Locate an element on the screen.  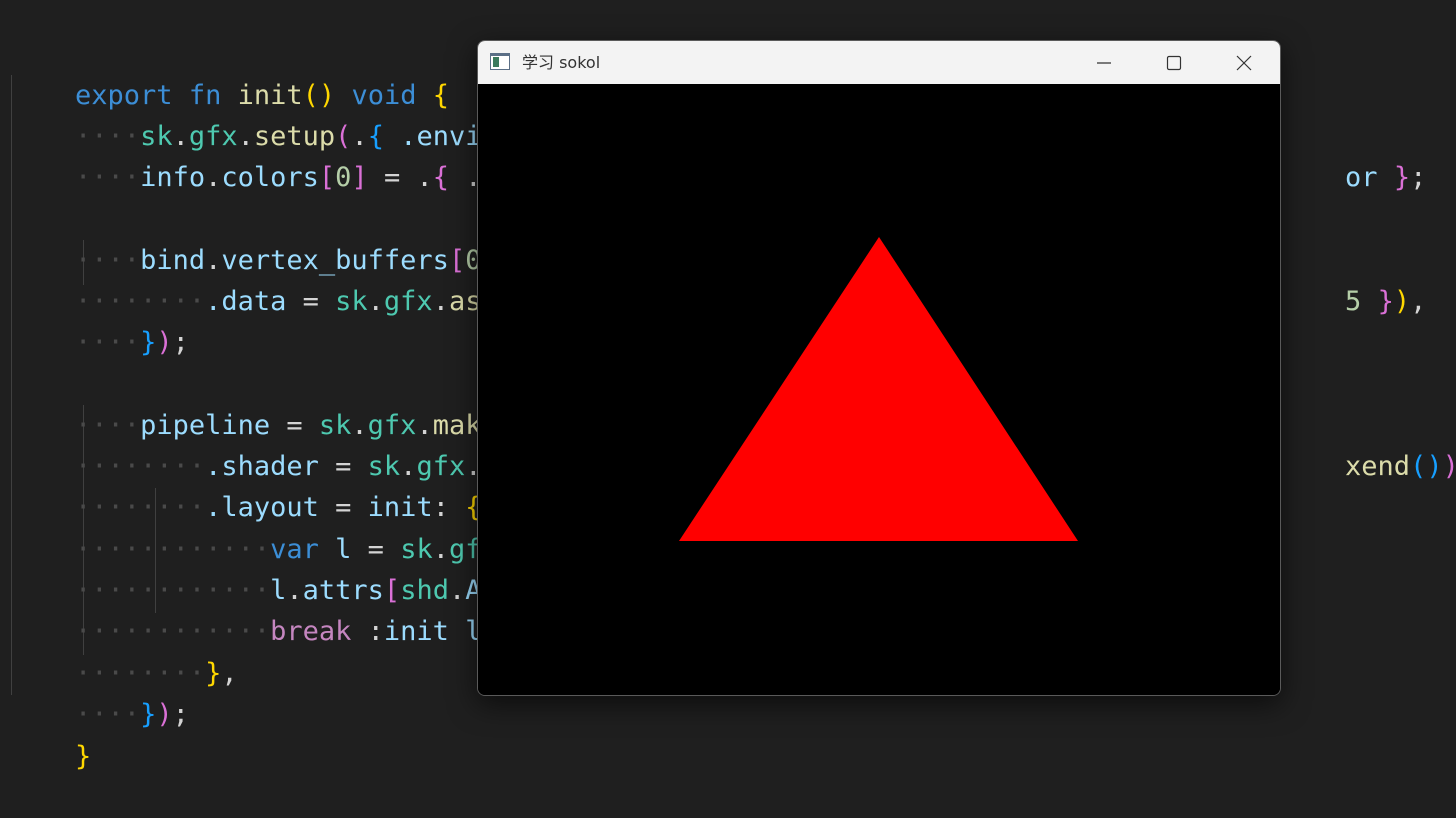
code-line: ····info.colors[0] = .{ .l is located at coordinates (286, 177).